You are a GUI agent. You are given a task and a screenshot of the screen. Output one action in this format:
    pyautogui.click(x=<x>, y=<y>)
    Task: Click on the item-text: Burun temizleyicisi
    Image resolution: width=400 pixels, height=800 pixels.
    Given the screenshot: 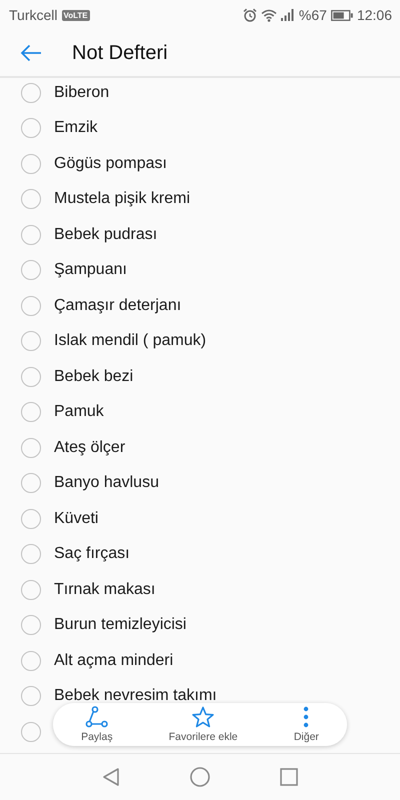 What is the action you would take?
    pyautogui.click(x=120, y=625)
    